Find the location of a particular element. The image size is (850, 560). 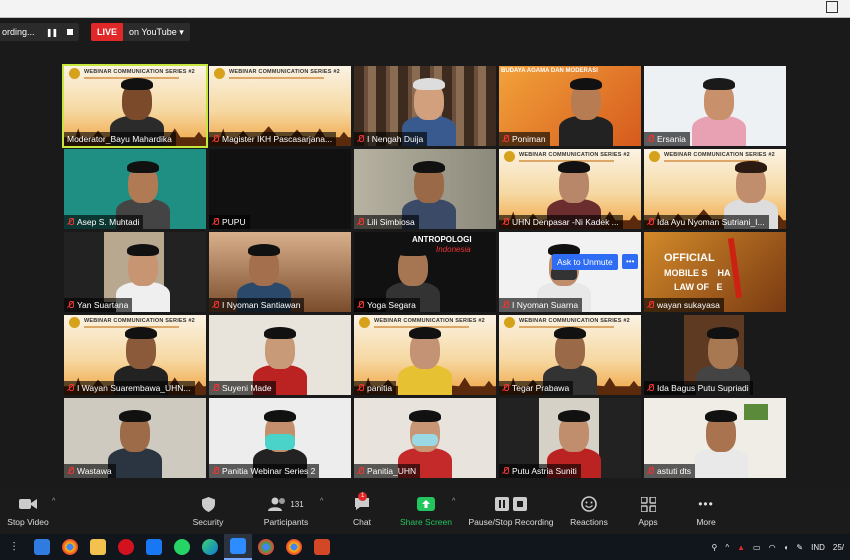

pause-stop-recording-button: Pause/Stop Recording is located at coordinates (511, 510).